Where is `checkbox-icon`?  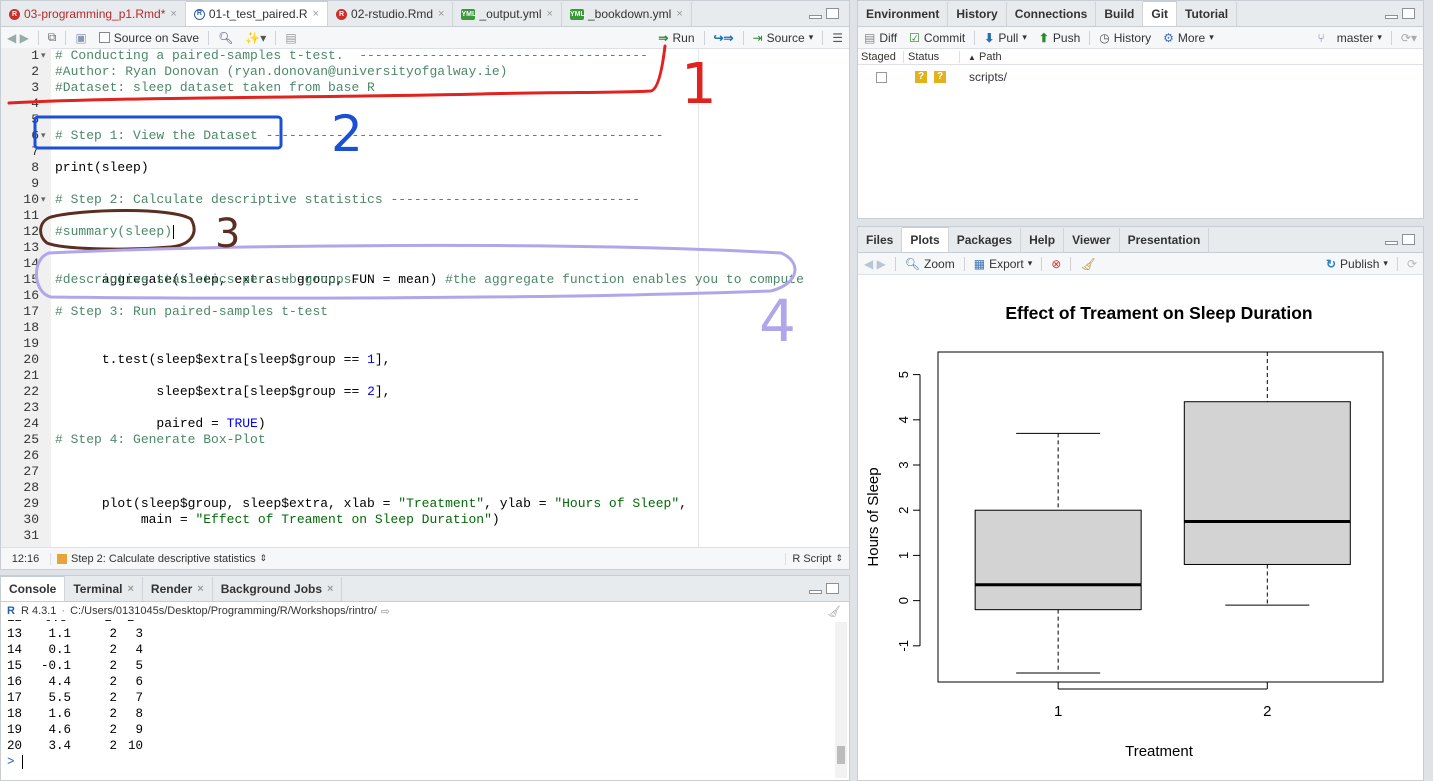 checkbox-icon is located at coordinates (104, 37).